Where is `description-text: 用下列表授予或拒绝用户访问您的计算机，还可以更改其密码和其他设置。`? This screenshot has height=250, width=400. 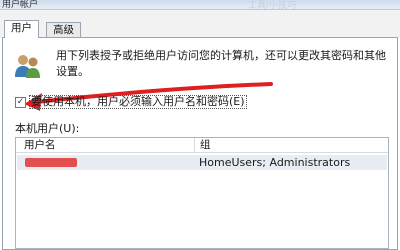
description-text: 用下列表授予或拒绝用户访问您的计算机，还可以更改其密码和其他设置。 is located at coordinates (221, 63).